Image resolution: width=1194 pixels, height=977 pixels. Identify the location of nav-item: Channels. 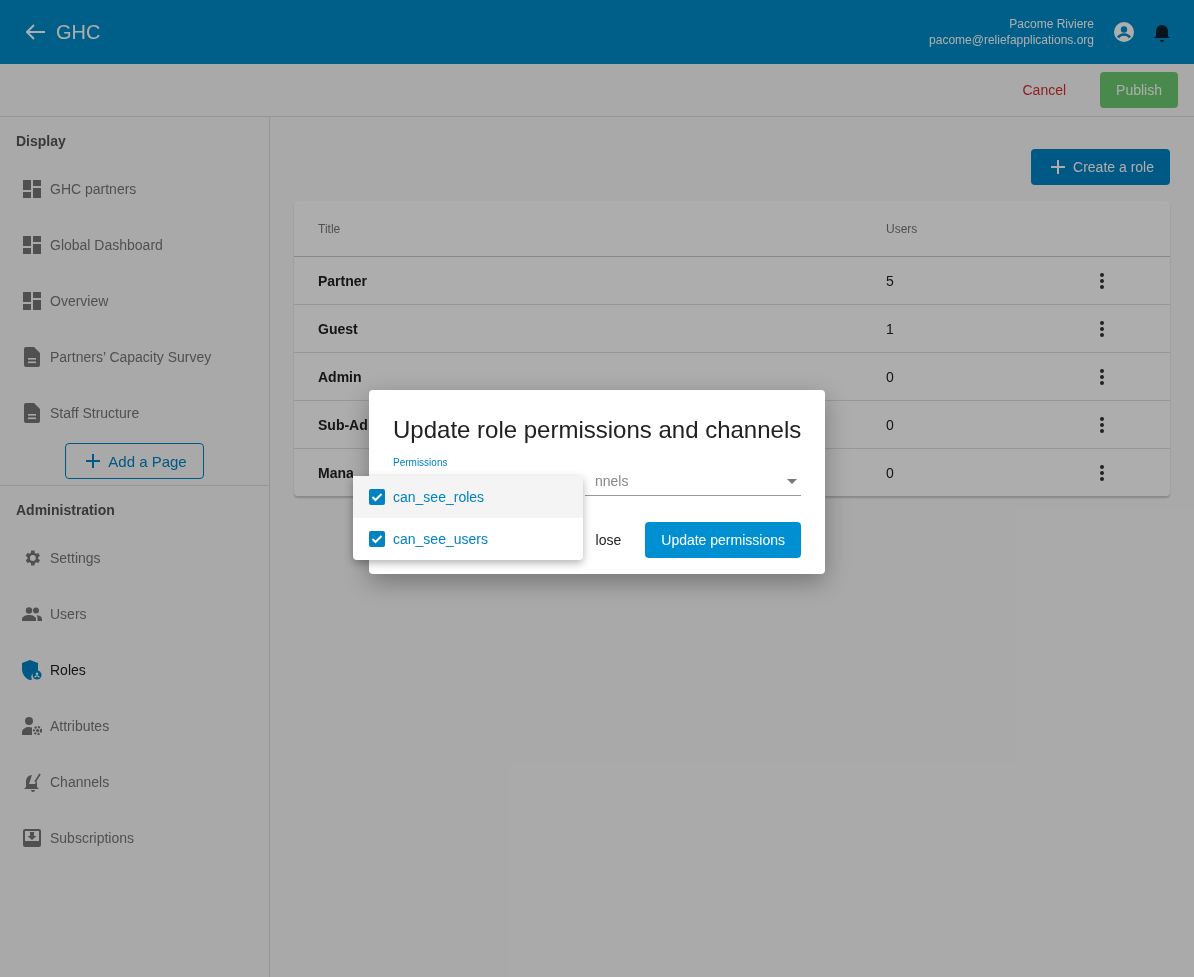
(134, 782).